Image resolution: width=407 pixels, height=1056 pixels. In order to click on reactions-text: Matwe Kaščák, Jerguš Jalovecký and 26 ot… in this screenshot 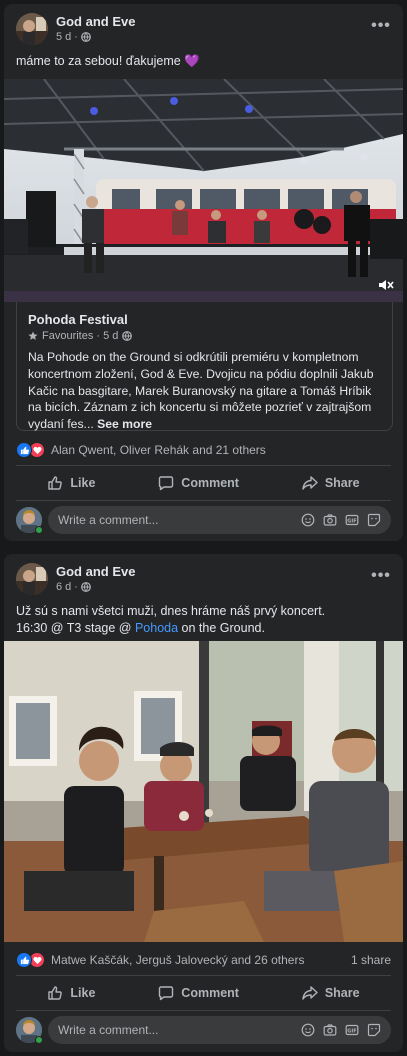, I will do `click(177, 960)`.